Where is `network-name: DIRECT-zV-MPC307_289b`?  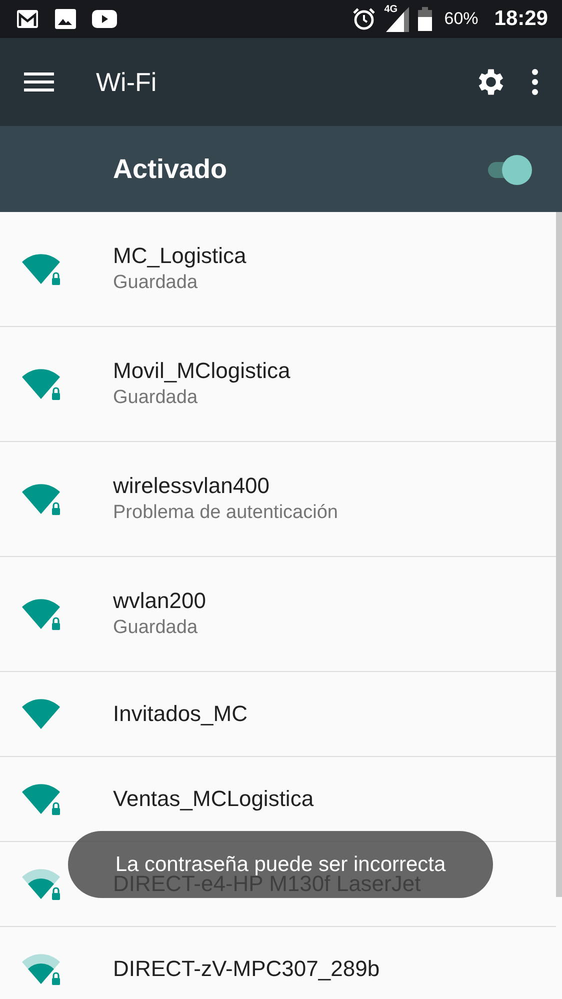
network-name: DIRECT-zV-MPC307_289b is located at coordinates (246, 968).